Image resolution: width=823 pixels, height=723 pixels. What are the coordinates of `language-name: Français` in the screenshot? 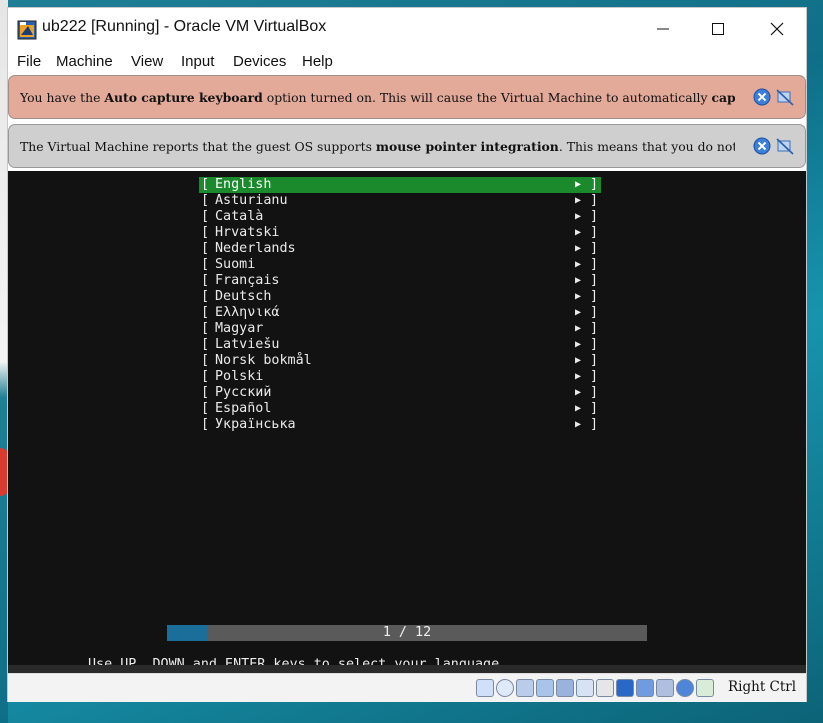 It's located at (247, 280).